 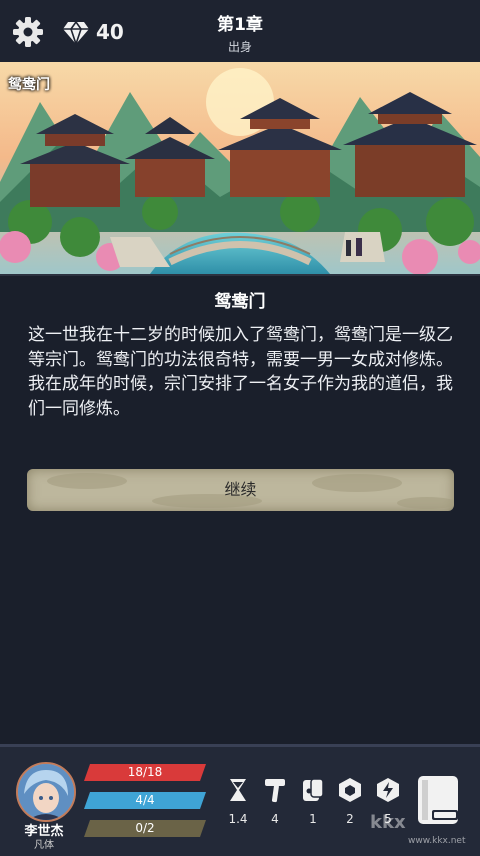 I want to click on stat-value: 1.4, so click(x=238, y=819).